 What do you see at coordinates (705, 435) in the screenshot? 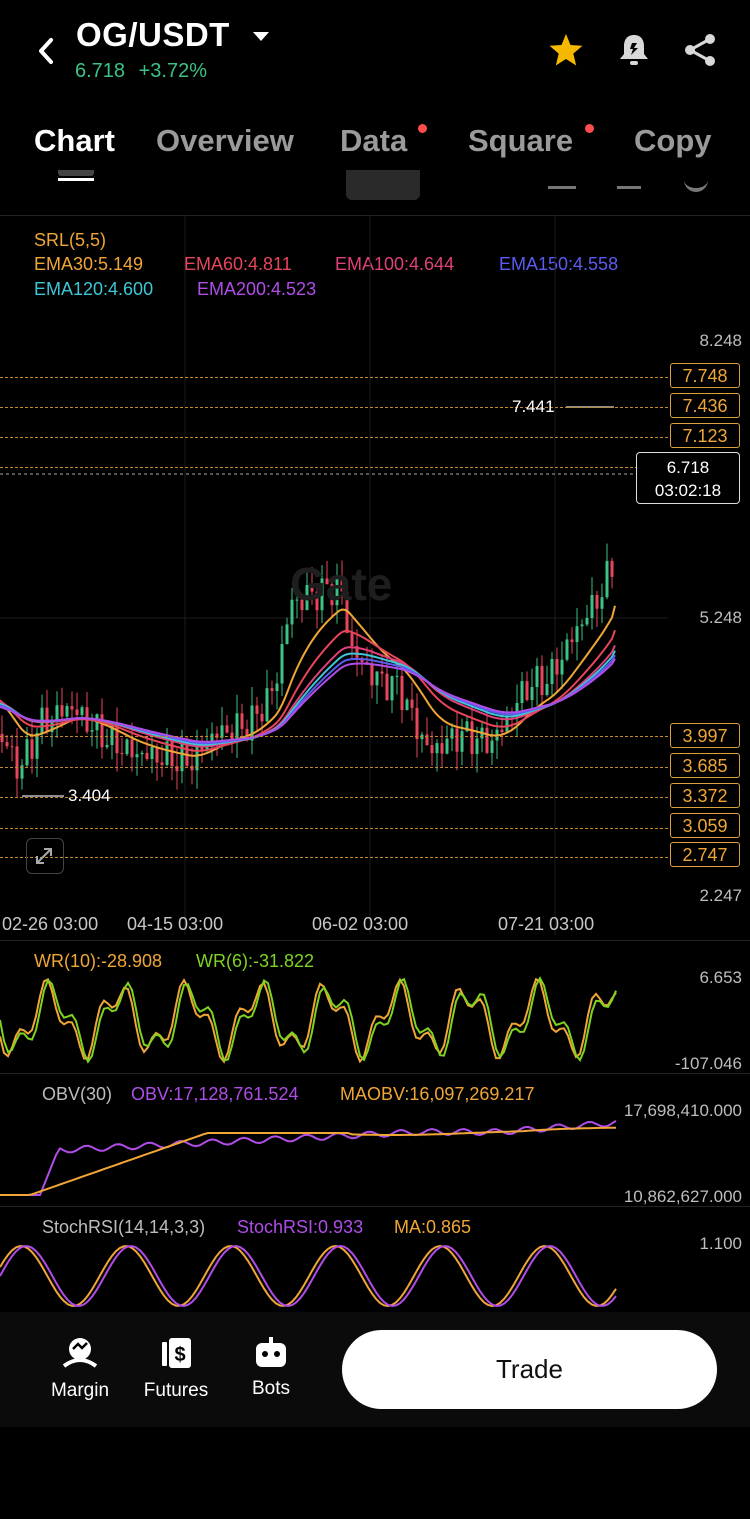
I see `level-tag: 7.123` at bounding box center [705, 435].